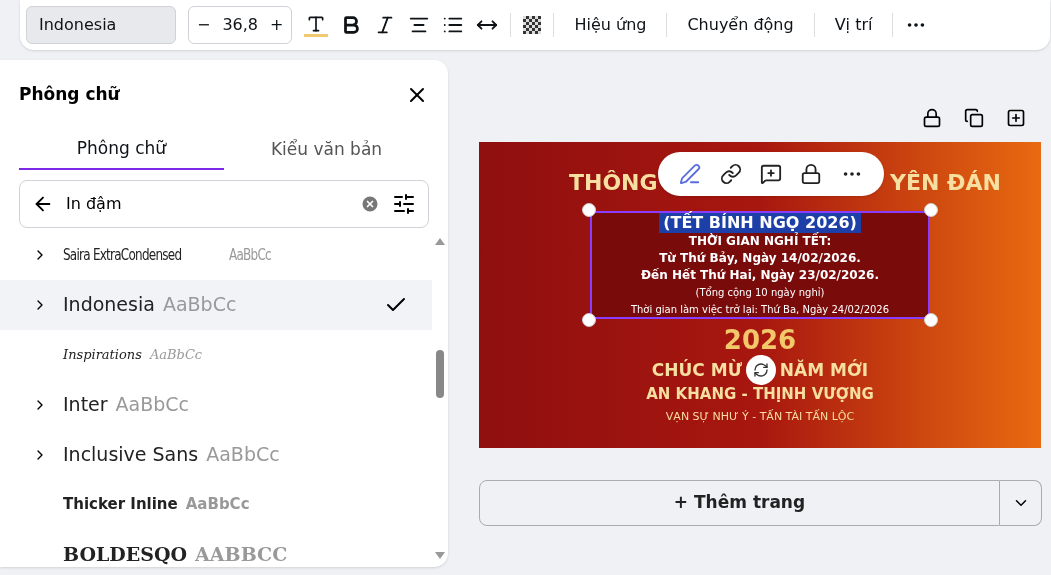 The image size is (1051, 575). What do you see at coordinates (240, 25) in the screenshot?
I see `font-size-value: 36,8` at bounding box center [240, 25].